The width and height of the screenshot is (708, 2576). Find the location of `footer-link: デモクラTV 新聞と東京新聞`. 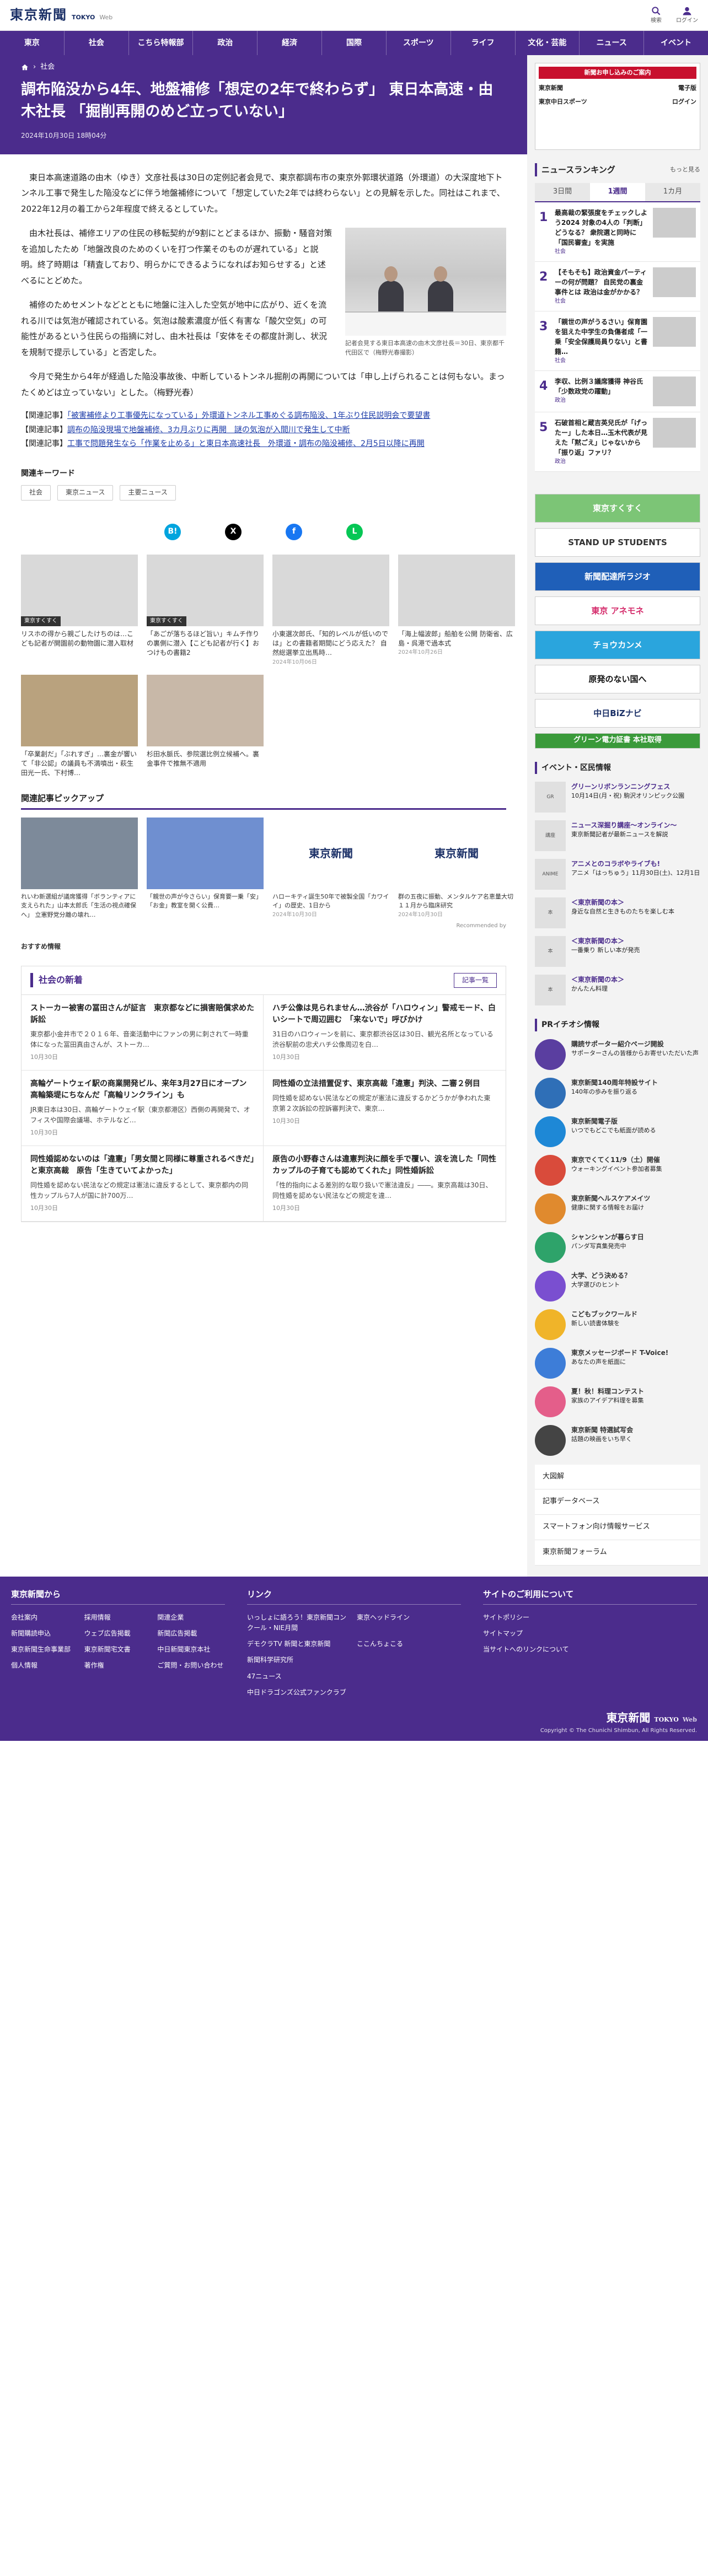

footer-link: デモクラTV 新聞と東京新聞 is located at coordinates (299, 1644).